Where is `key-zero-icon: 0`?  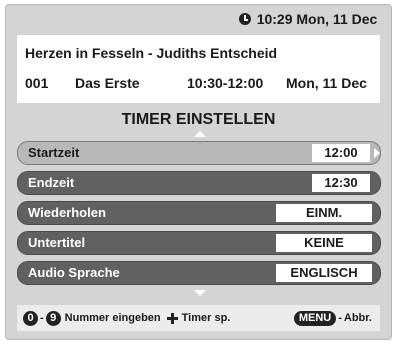 key-zero-icon: 0 is located at coordinates (30, 318).